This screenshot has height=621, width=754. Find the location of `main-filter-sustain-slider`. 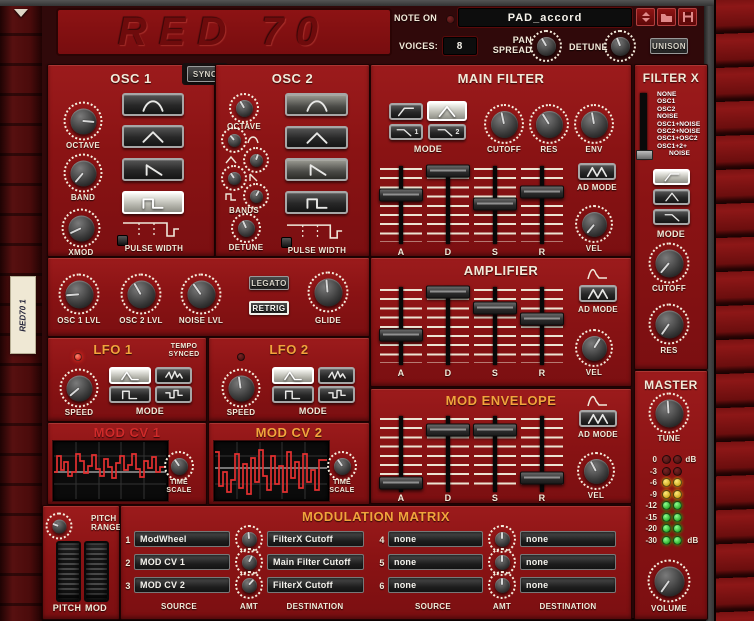

main-filter-sustain-slider is located at coordinates (495, 205).